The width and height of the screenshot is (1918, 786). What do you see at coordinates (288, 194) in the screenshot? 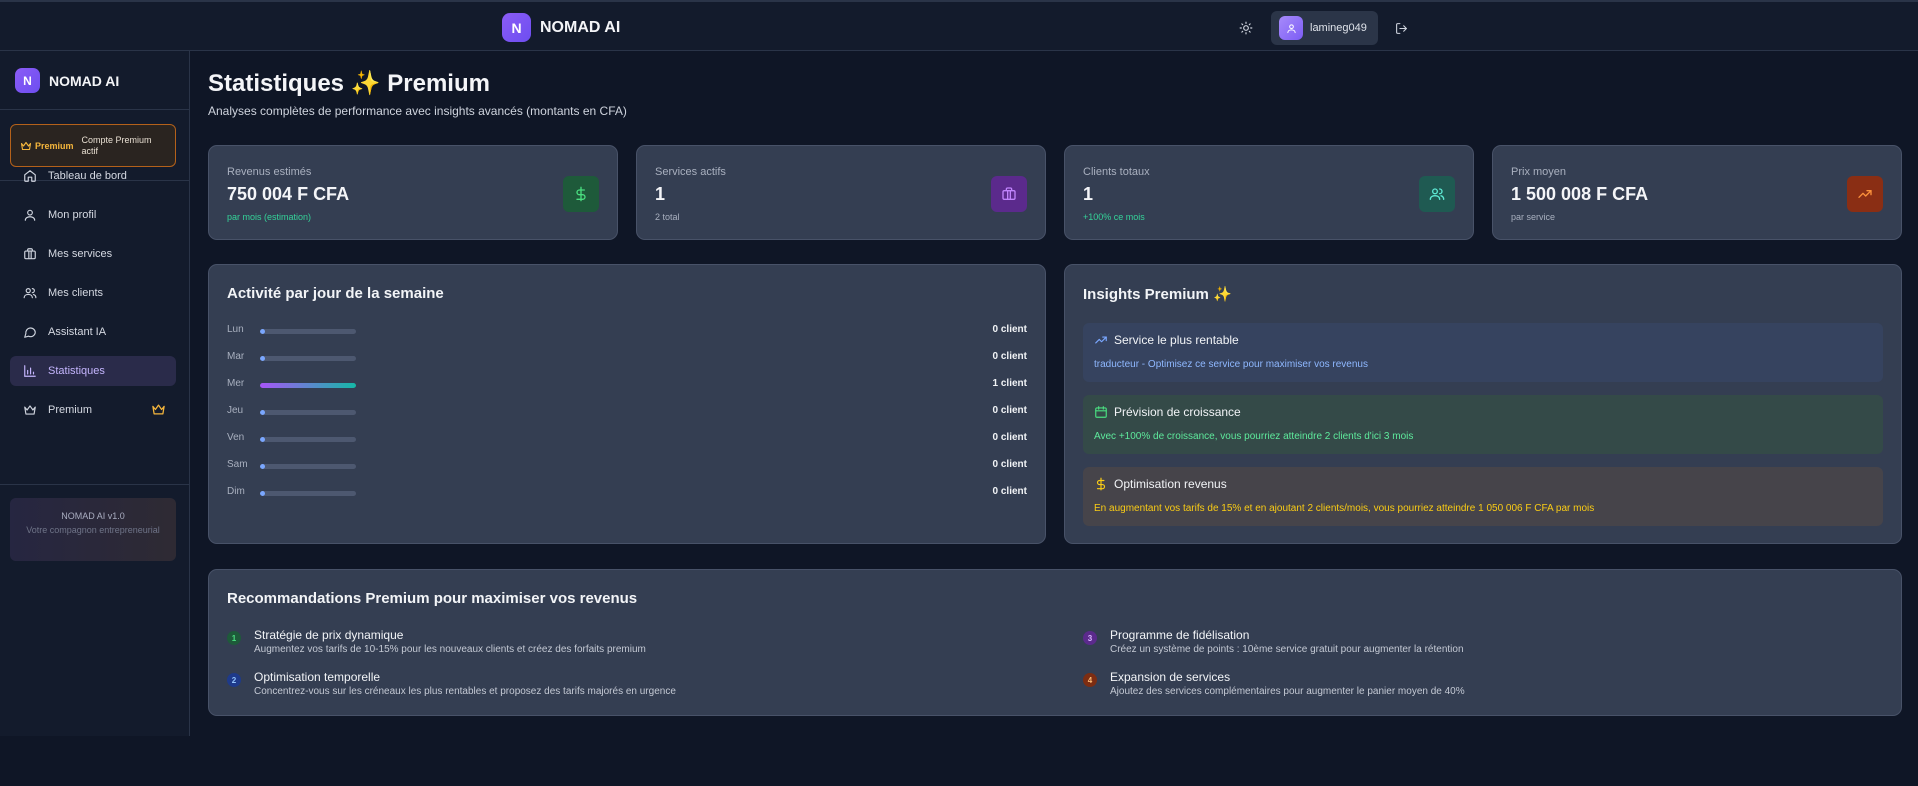
I see `stat-value: 750 004 F CFA` at bounding box center [288, 194].